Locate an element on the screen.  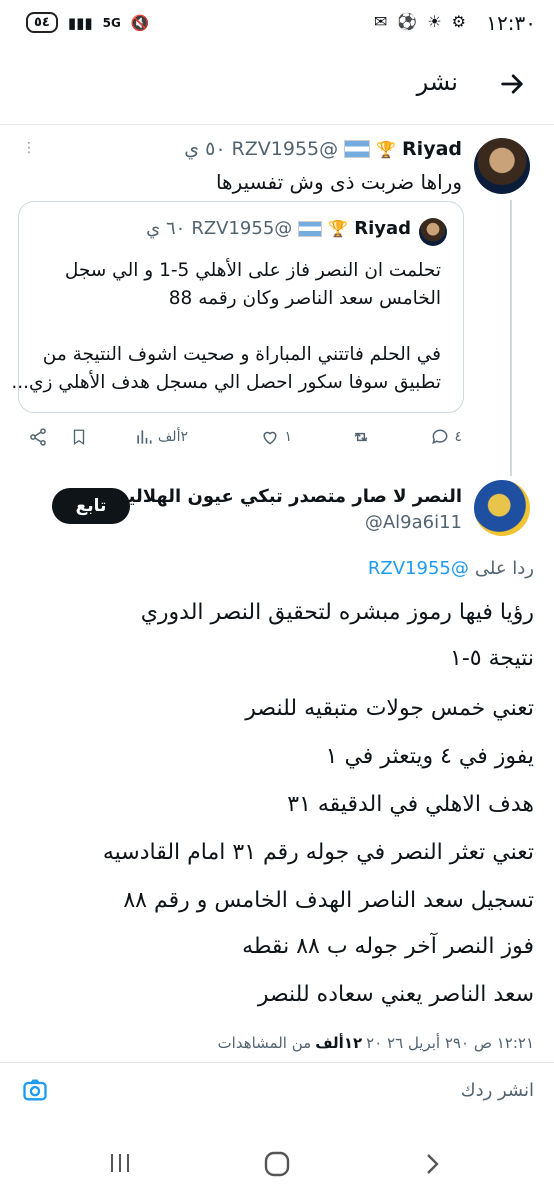
tweet-body-line: رؤيا فيها رموز مبشره لتحقيق النصر الدوري is located at coordinates (337, 612).